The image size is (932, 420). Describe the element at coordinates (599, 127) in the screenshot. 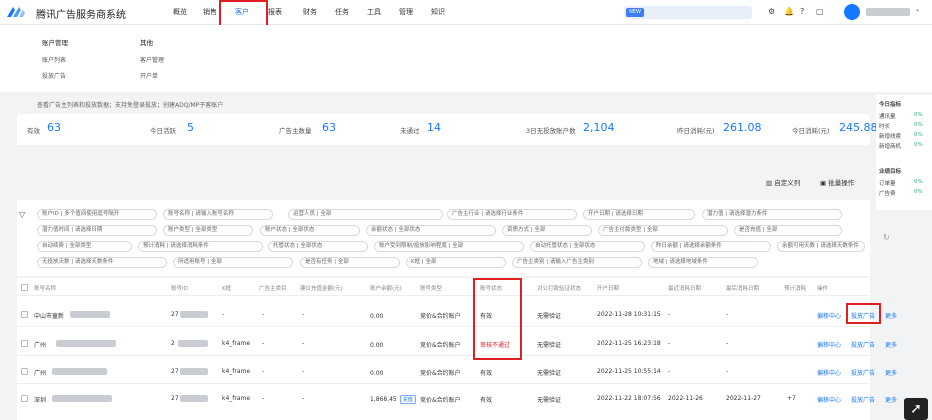

I see `stat-value-idle: 2,104` at that location.